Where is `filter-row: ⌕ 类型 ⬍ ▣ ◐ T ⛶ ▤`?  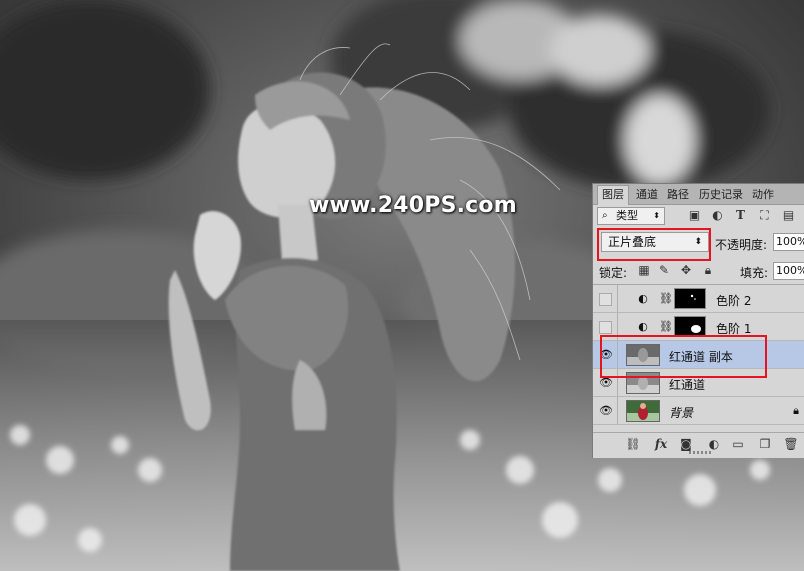 filter-row: ⌕ 类型 ⬍ ▣ ◐ T ⛶ ▤ is located at coordinates (698, 217).